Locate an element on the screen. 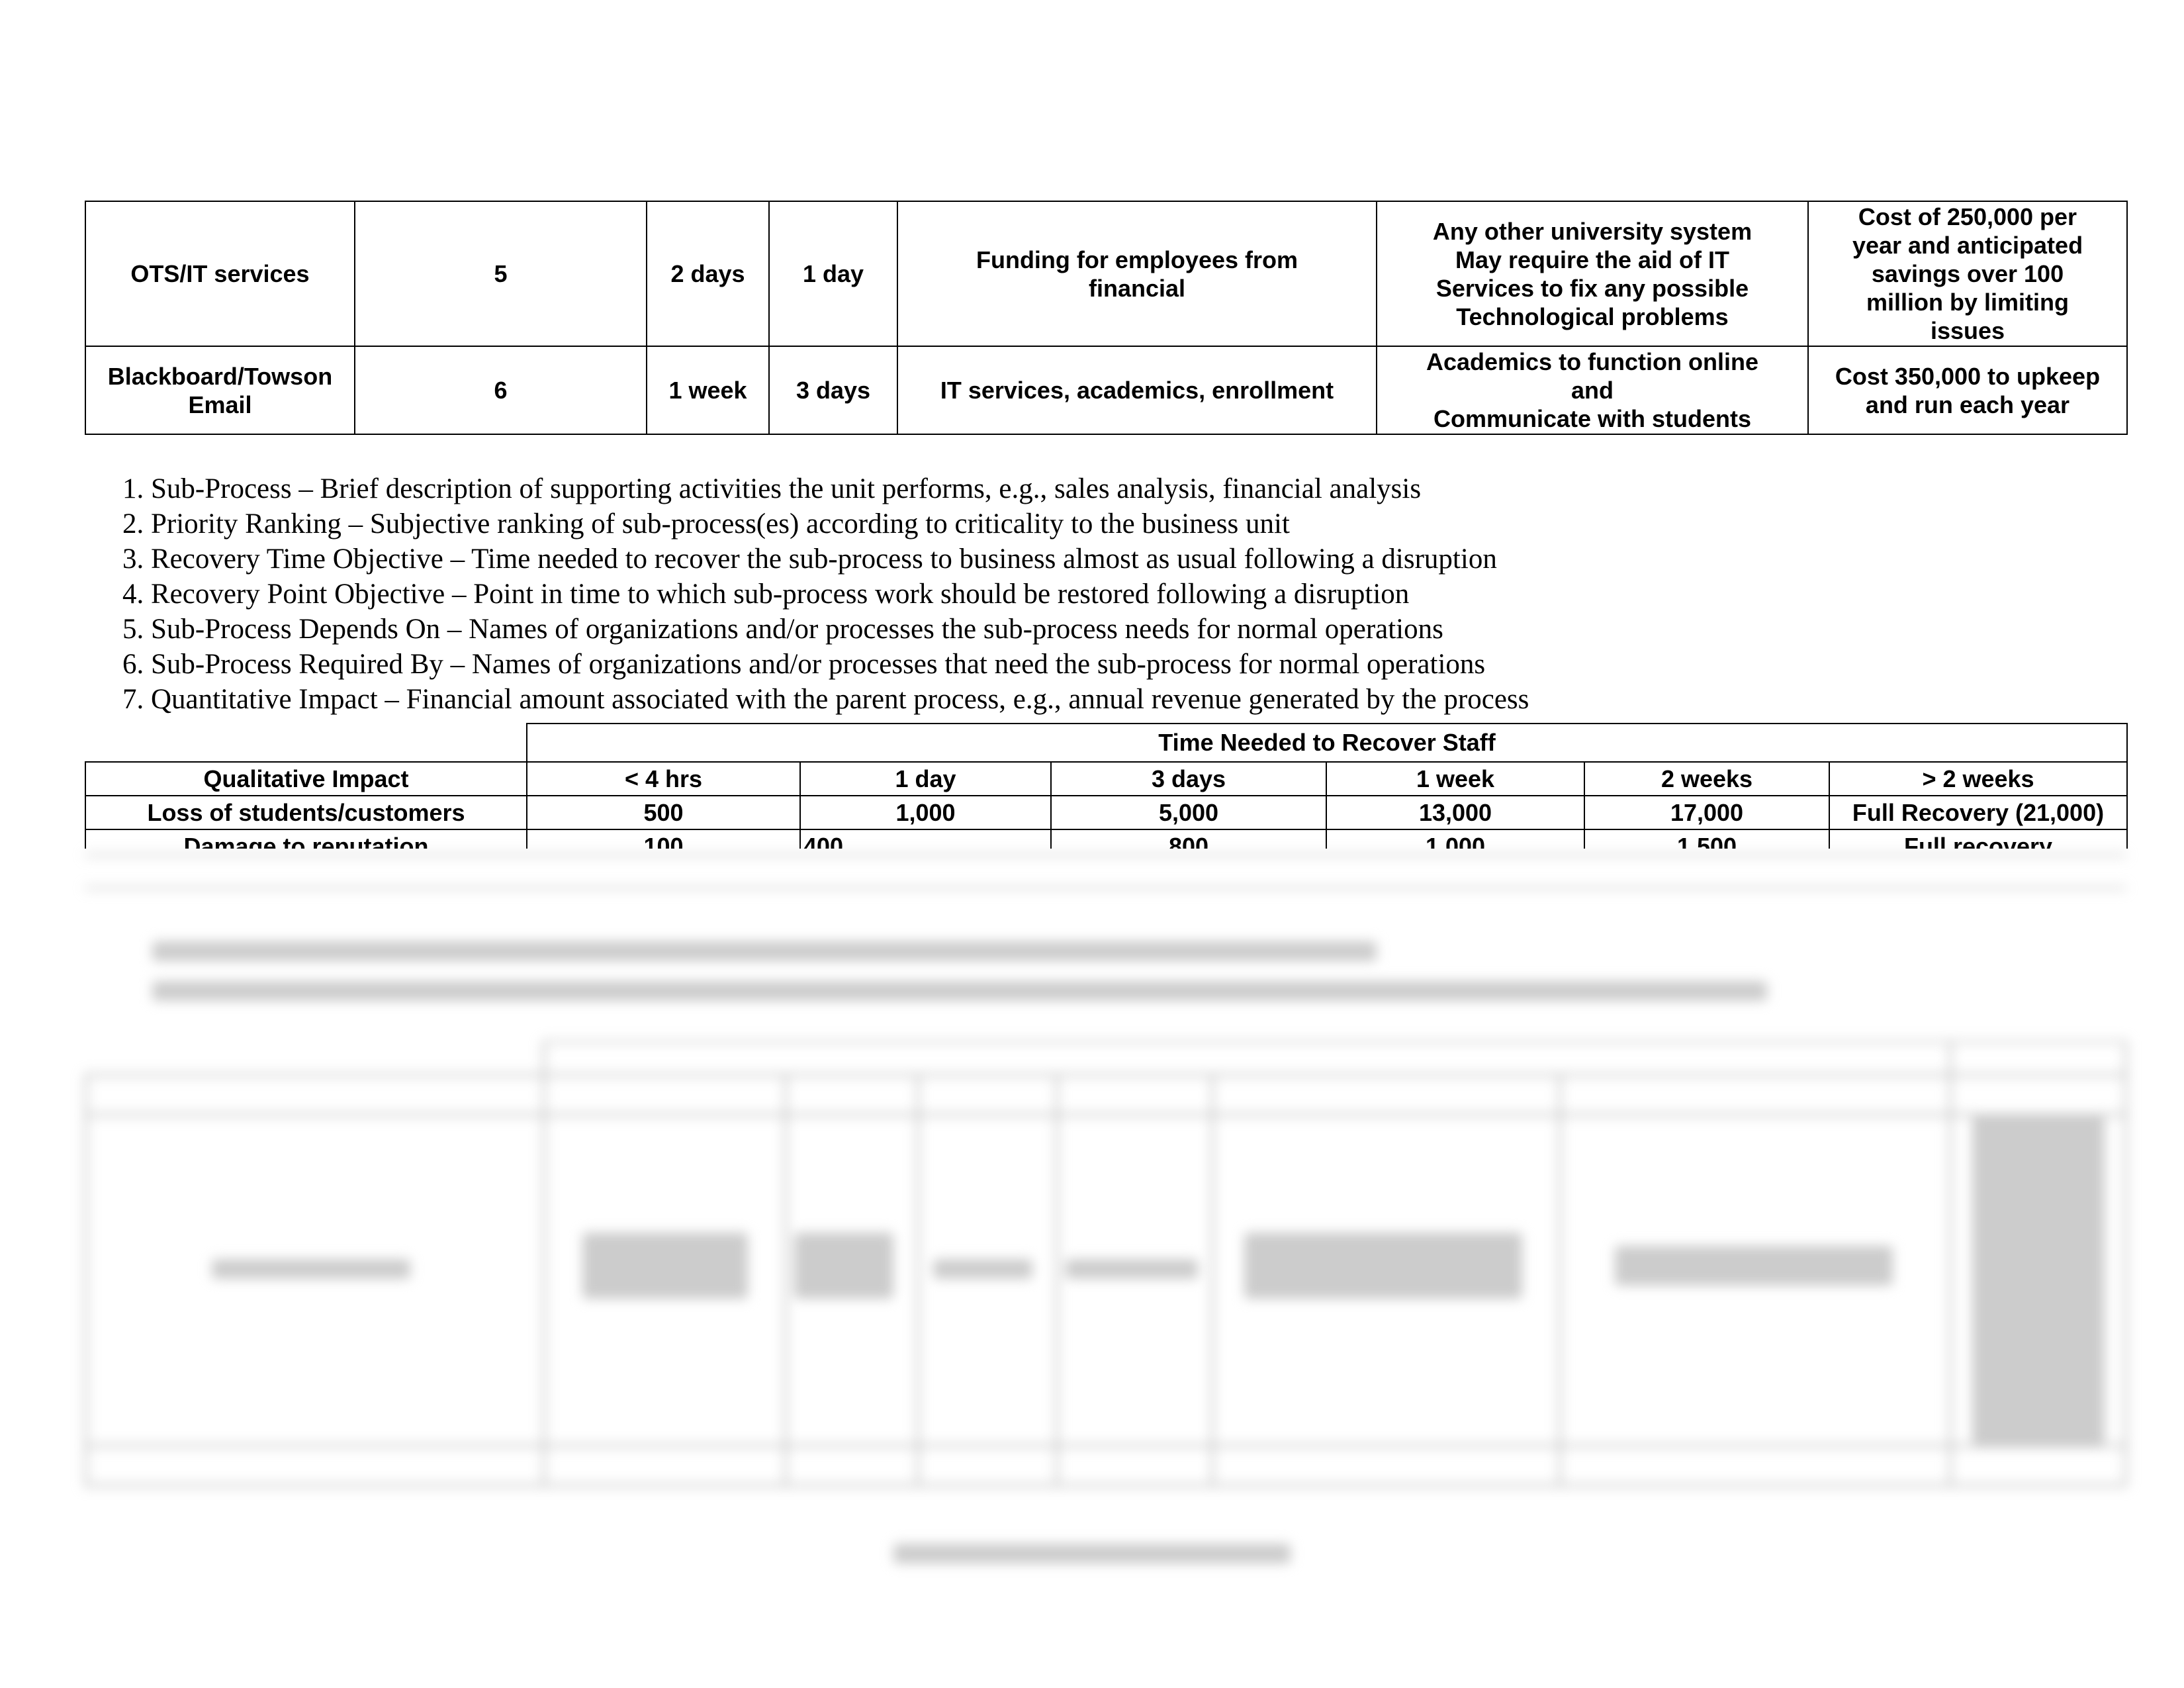 This screenshot has height=1688, width=2184. table-cell: 17,000 is located at coordinates (1707, 812).